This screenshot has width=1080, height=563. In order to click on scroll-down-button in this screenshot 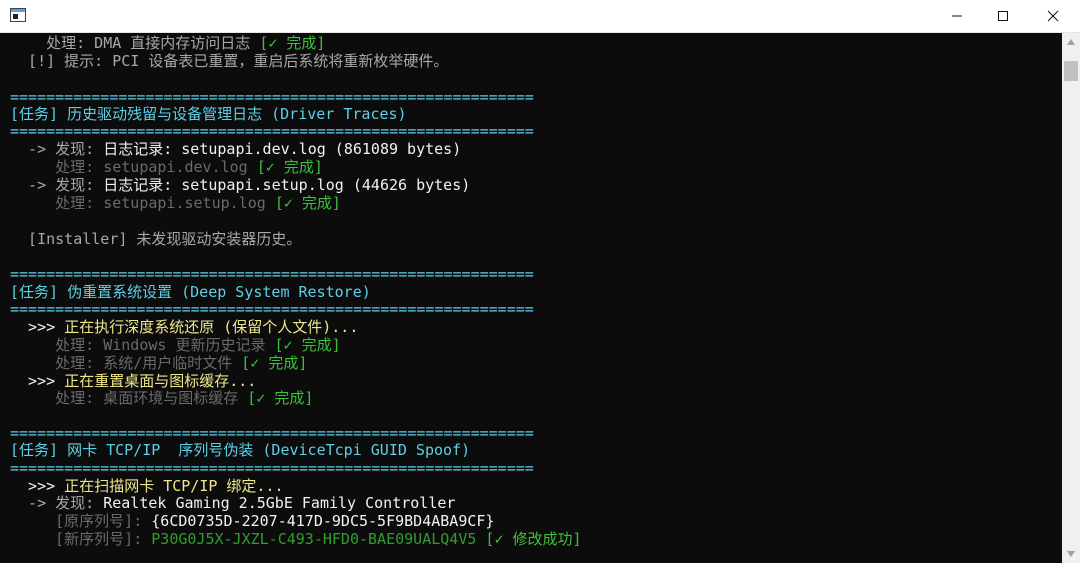, I will do `click(1071, 554)`.